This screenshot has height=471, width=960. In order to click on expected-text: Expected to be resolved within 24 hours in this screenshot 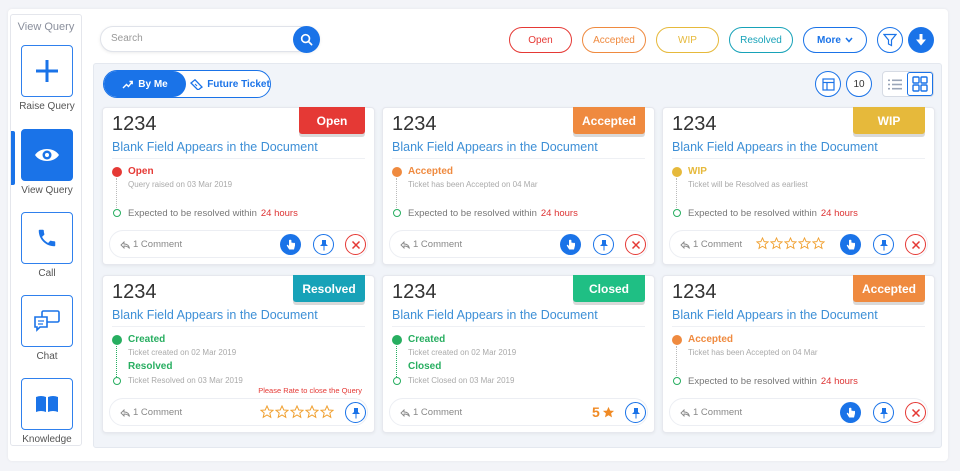, I will do `click(773, 213)`.